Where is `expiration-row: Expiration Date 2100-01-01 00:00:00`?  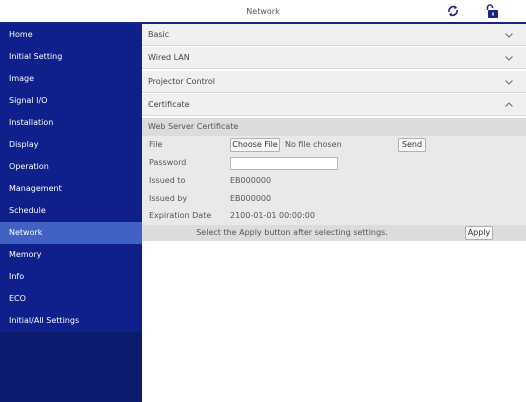 expiration-row: Expiration Date 2100-01-01 00:00:00 is located at coordinates (334, 216).